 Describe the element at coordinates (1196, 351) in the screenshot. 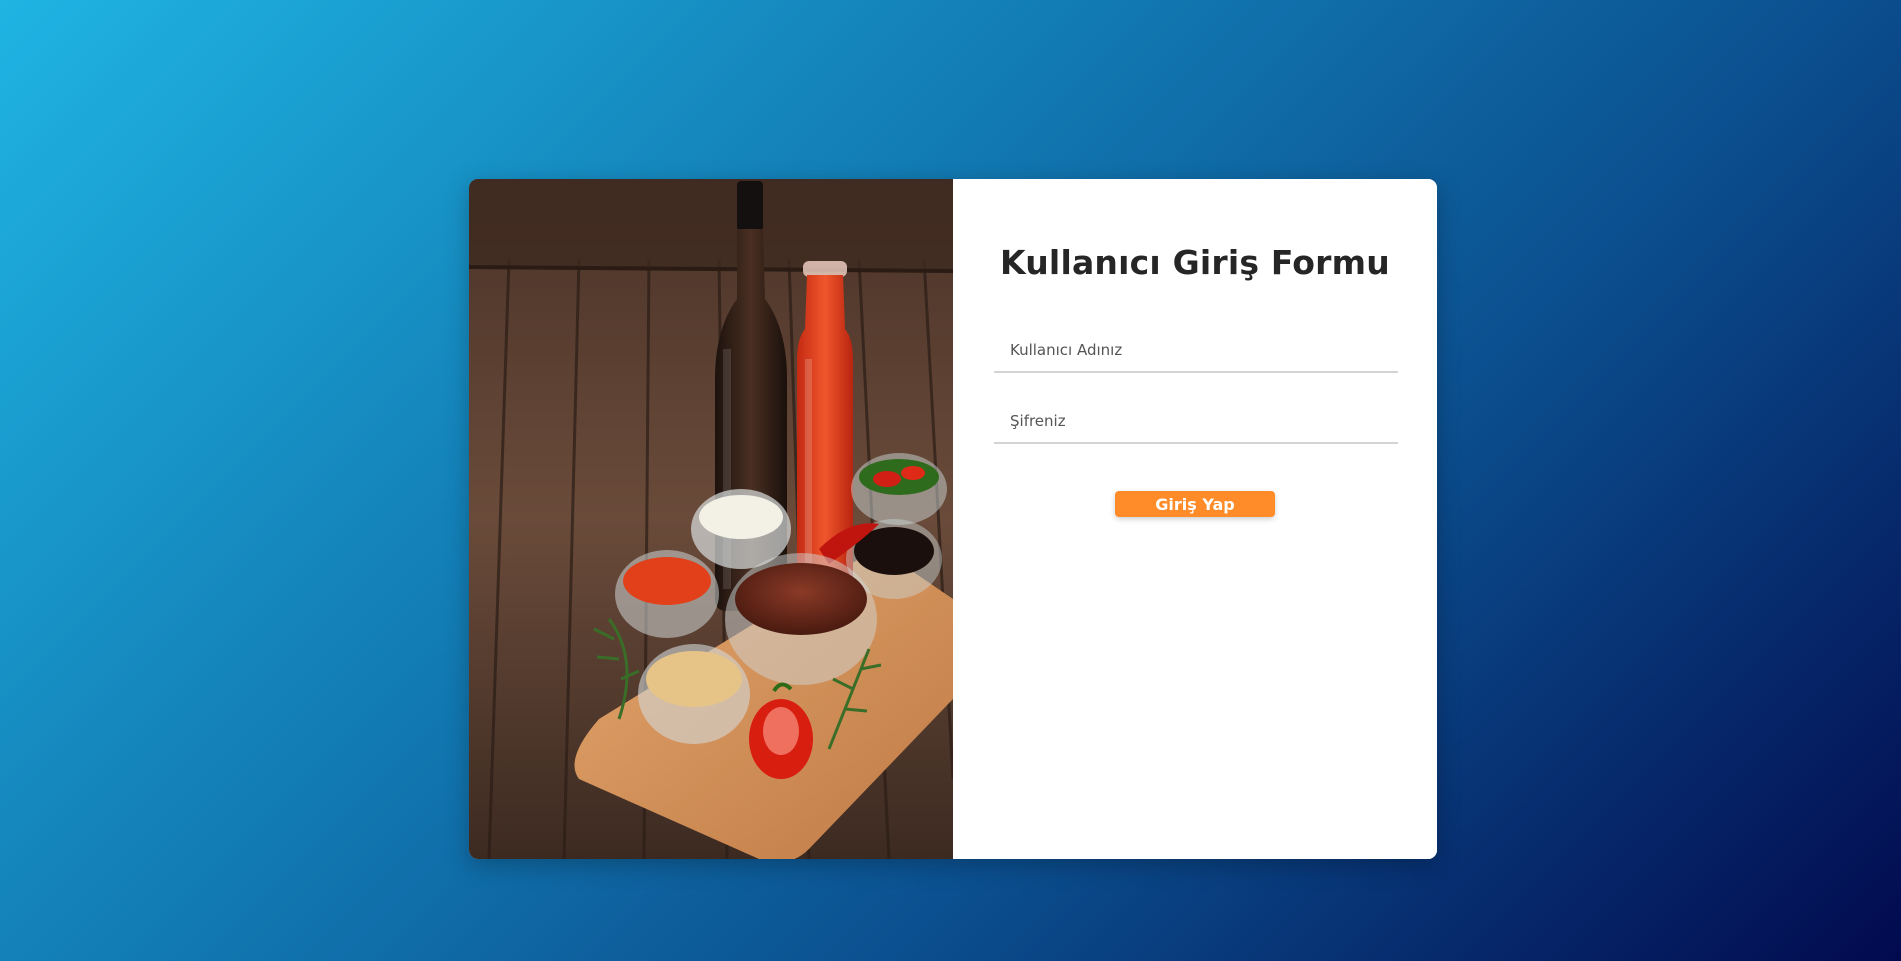

I see `username-input` at that location.